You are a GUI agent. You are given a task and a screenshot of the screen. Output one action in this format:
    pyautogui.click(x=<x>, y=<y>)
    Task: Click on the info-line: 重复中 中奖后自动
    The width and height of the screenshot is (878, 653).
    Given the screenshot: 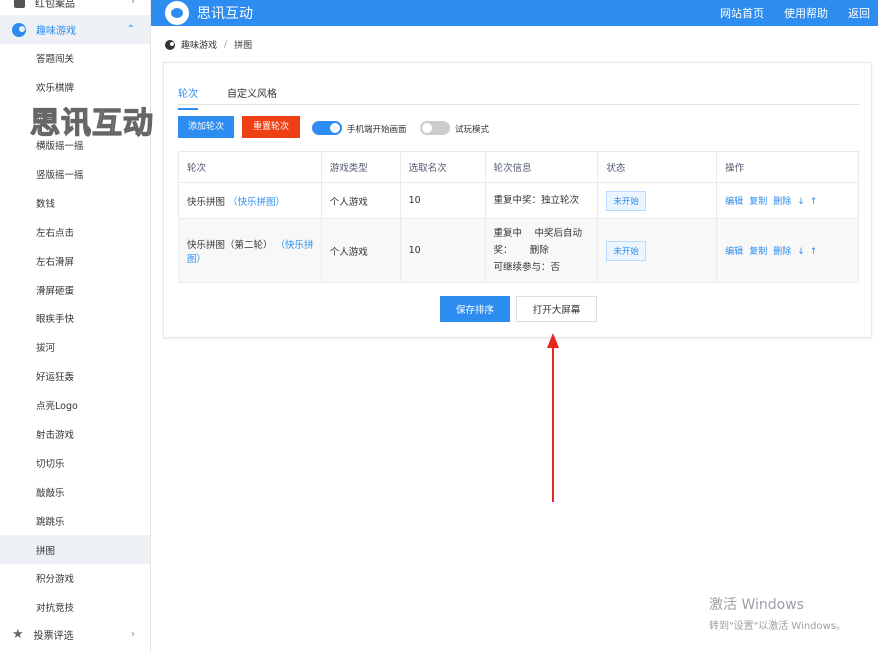 What is the action you would take?
    pyautogui.click(x=538, y=233)
    